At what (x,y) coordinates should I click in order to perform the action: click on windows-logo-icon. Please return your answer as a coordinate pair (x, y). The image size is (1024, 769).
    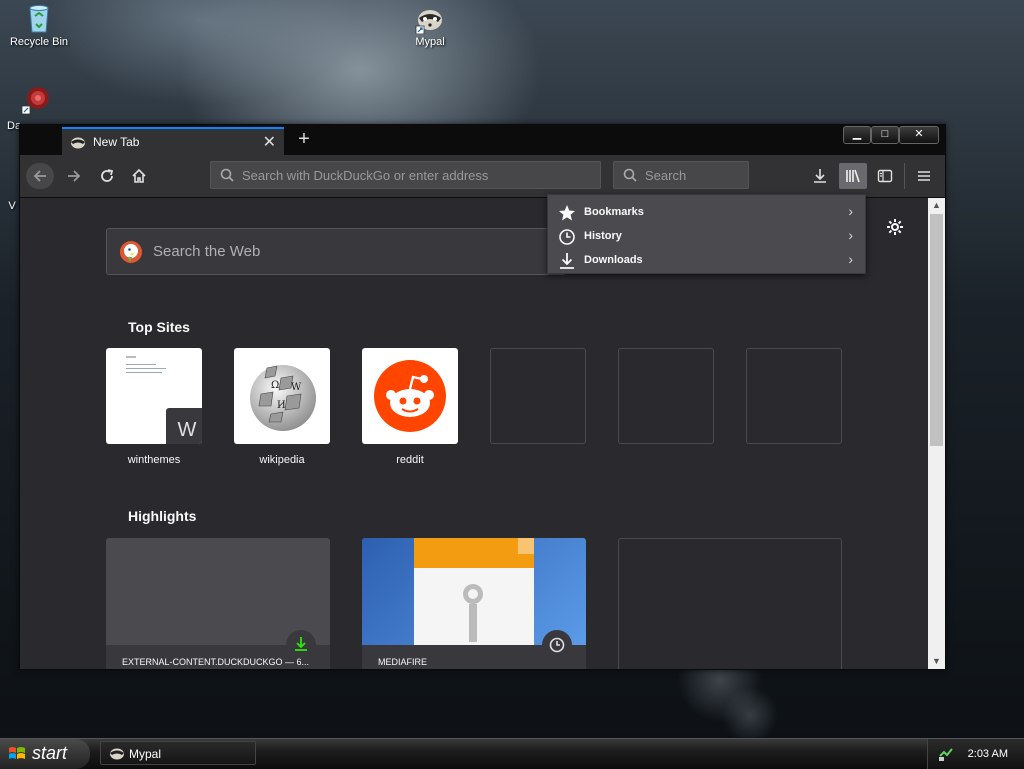
    Looking at the image, I should click on (17, 753).